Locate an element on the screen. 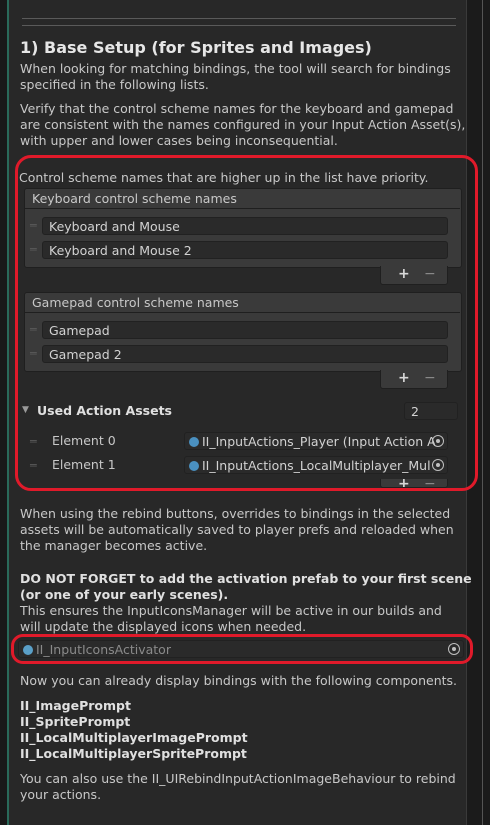 Image resolution: width=490 pixels, height=825 pixels. action-asset-field: II_InputActions_Player (Input Action A is located at coordinates (316, 441).